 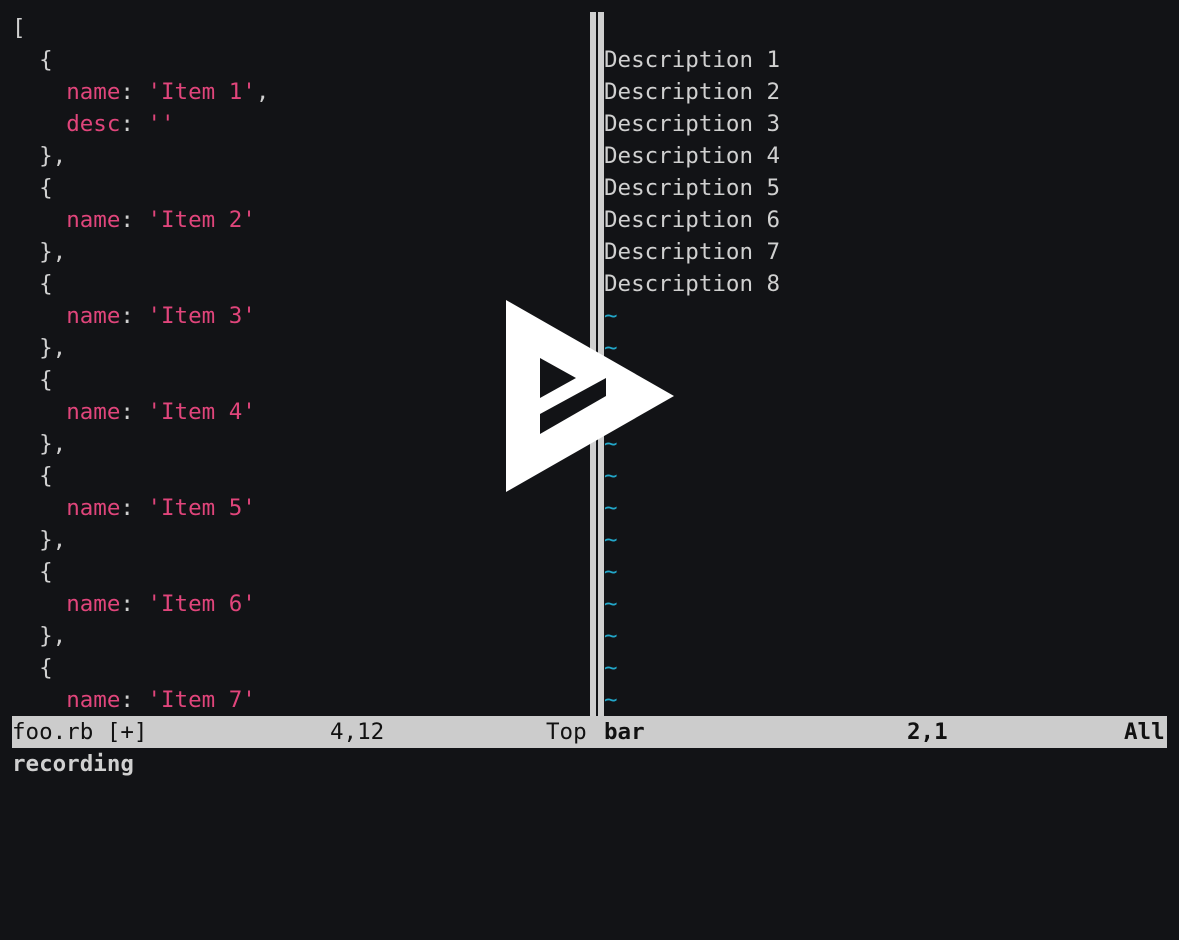 What do you see at coordinates (885, 28) in the screenshot?
I see `text-line` at bounding box center [885, 28].